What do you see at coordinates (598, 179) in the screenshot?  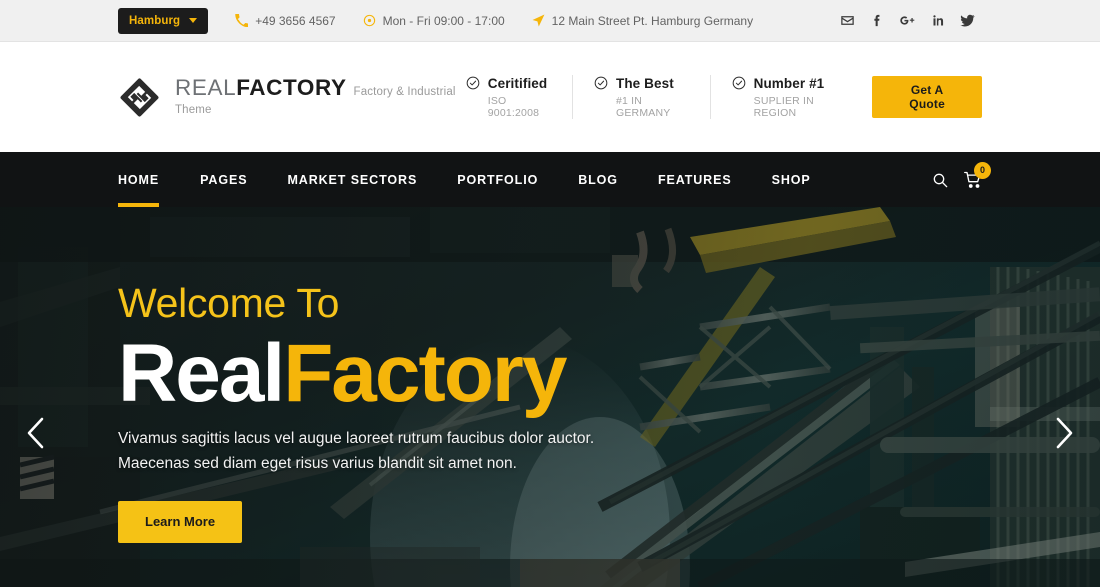 I see `nav-item-blog: BLOG` at bounding box center [598, 179].